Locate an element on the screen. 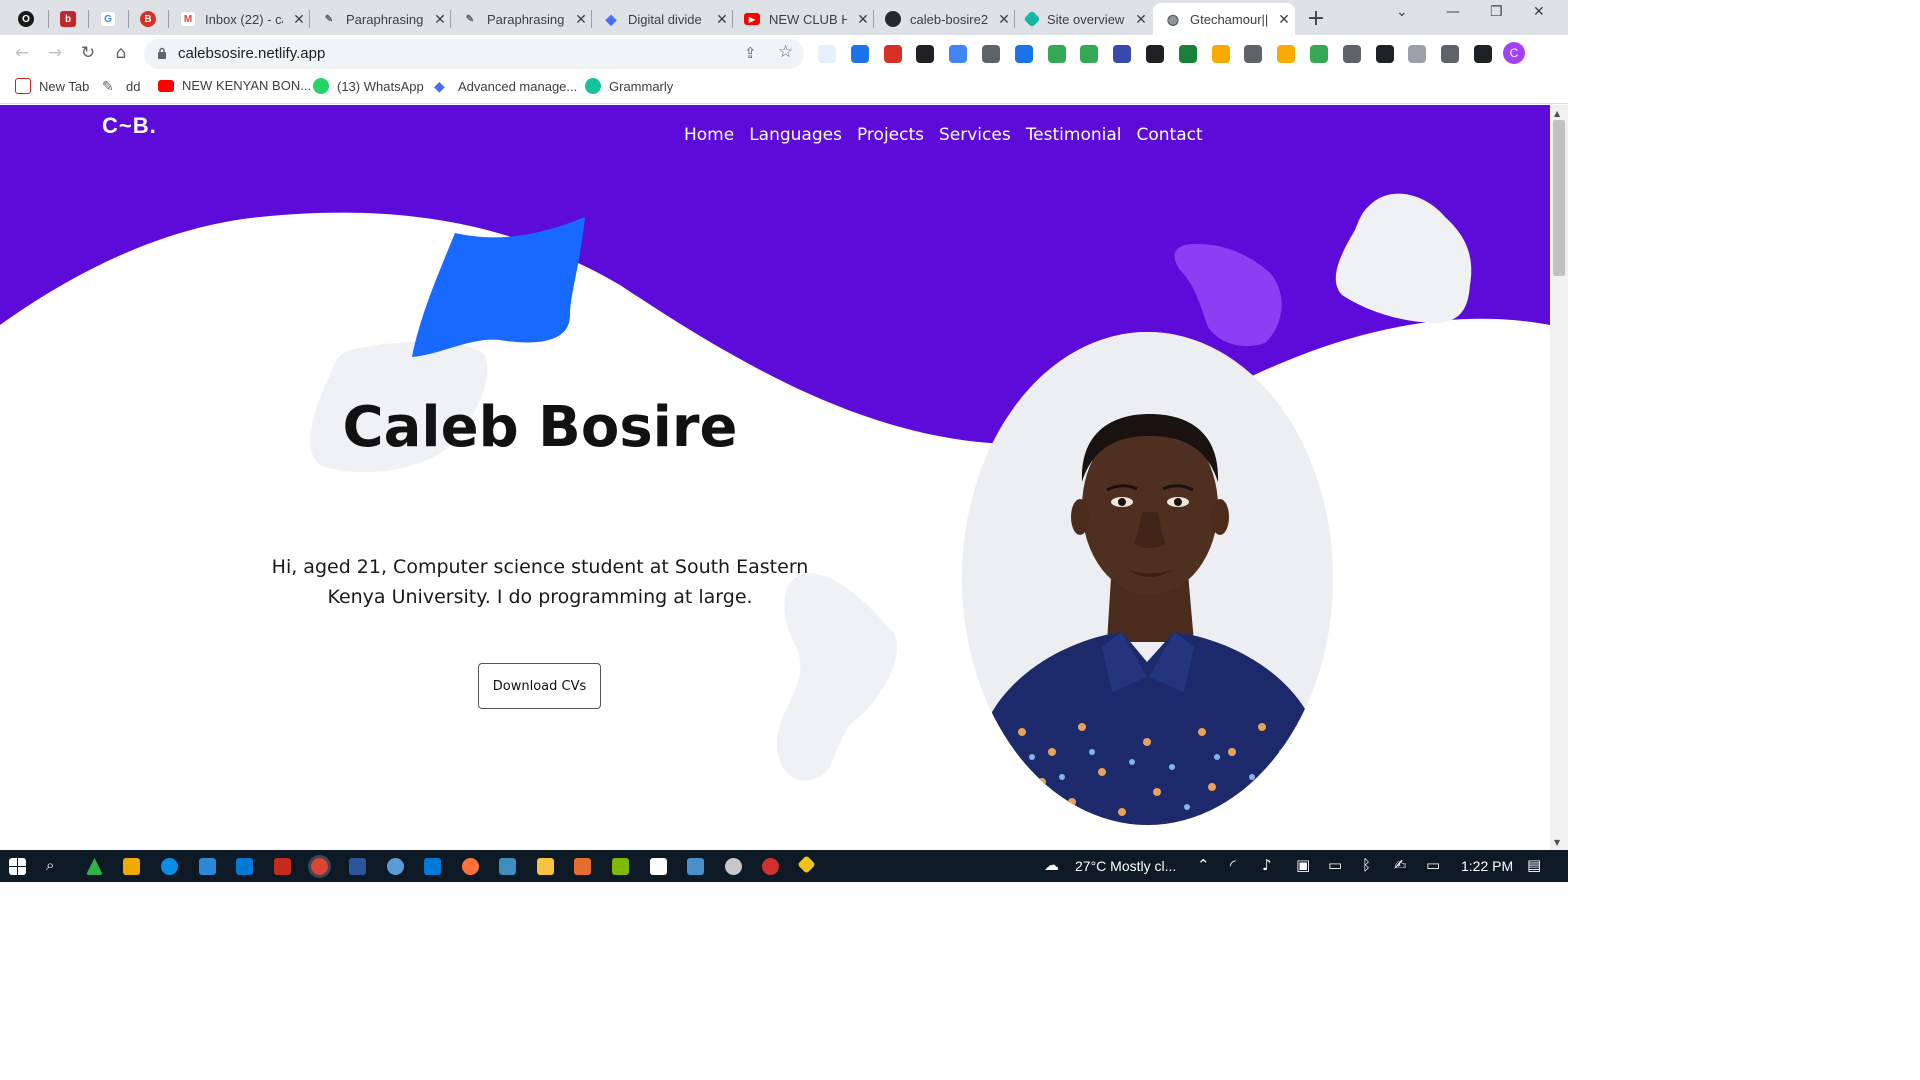  tab-paraphrasing-1: ✎ Paraphrasing ✕ is located at coordinates (379, 19).